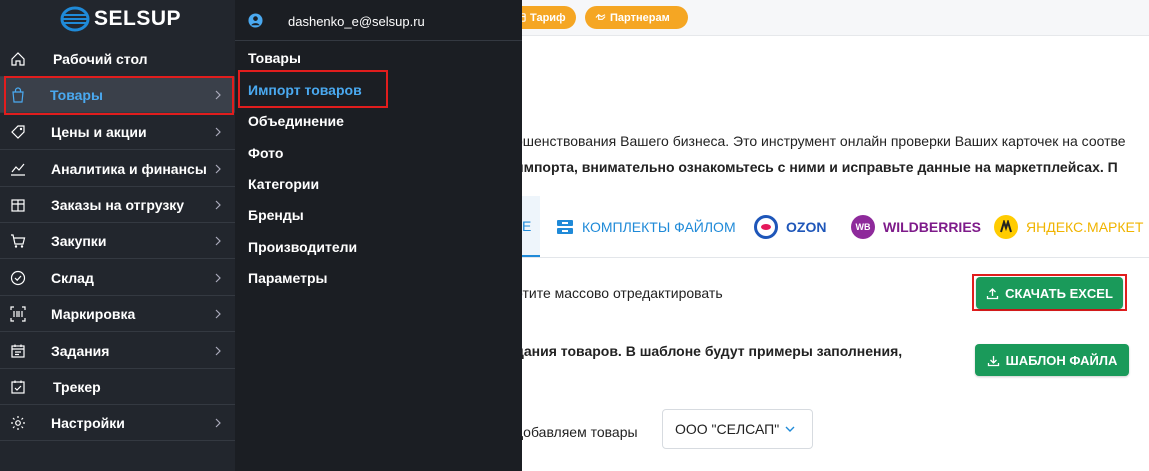  I want to click on submenu-item-products: Товары, so click(274, 58).